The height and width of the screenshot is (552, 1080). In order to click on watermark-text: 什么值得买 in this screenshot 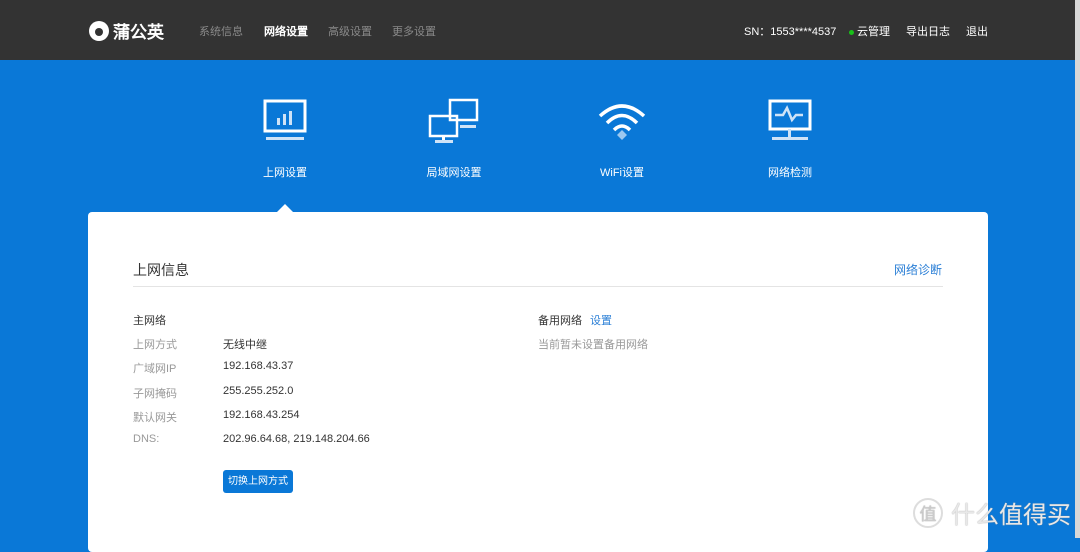, I will do `click(1011, 515)`.